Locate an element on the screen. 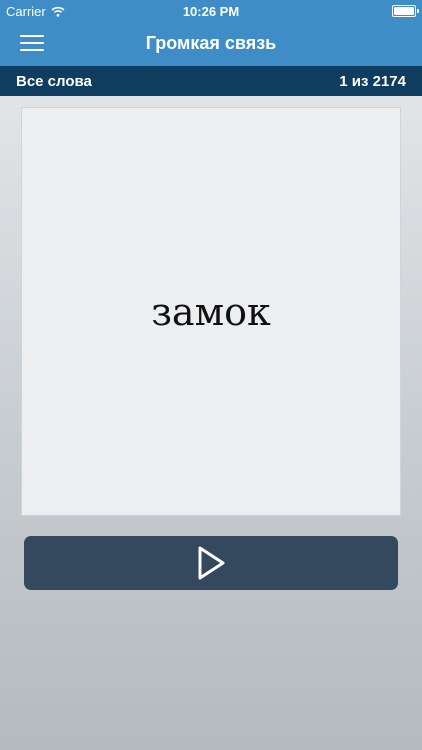 This screenshot has width=422, height=750. nav-bar: Громкая связь is located at coordinates (211, 44).